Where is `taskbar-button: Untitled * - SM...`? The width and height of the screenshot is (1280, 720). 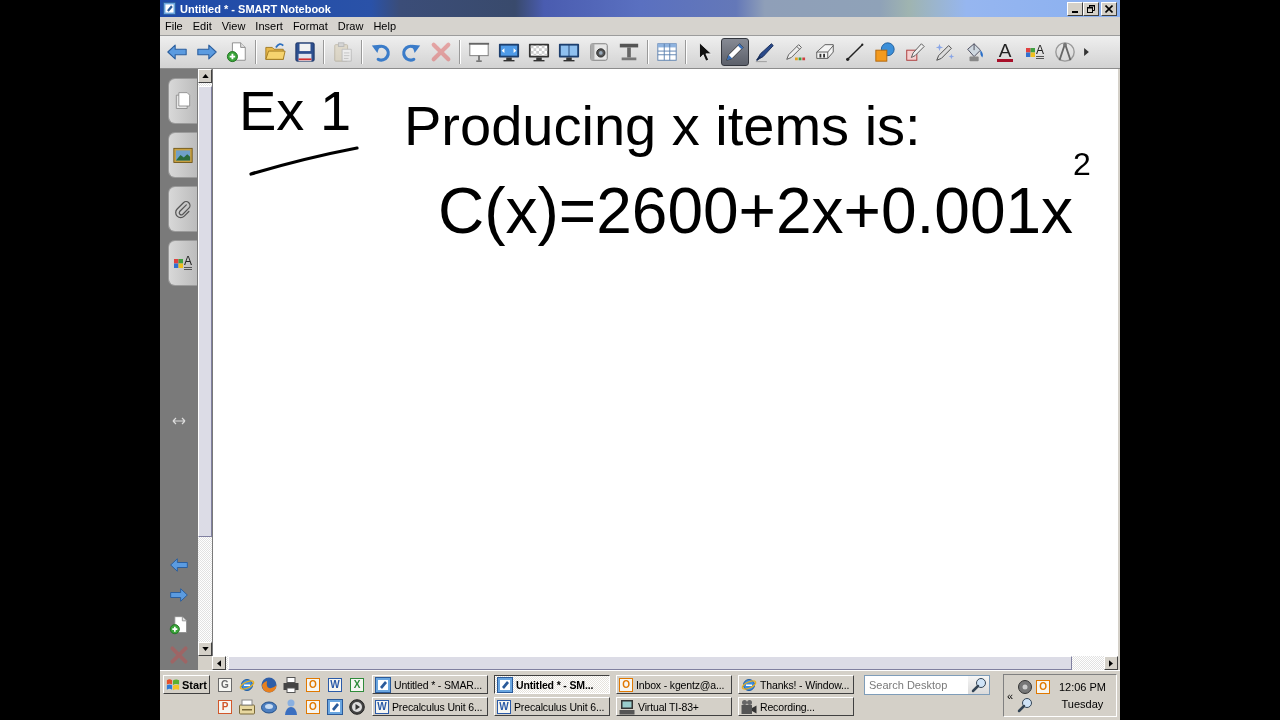
taskbar-button: Untitled * - SM... is located at coordinates (552, 684).